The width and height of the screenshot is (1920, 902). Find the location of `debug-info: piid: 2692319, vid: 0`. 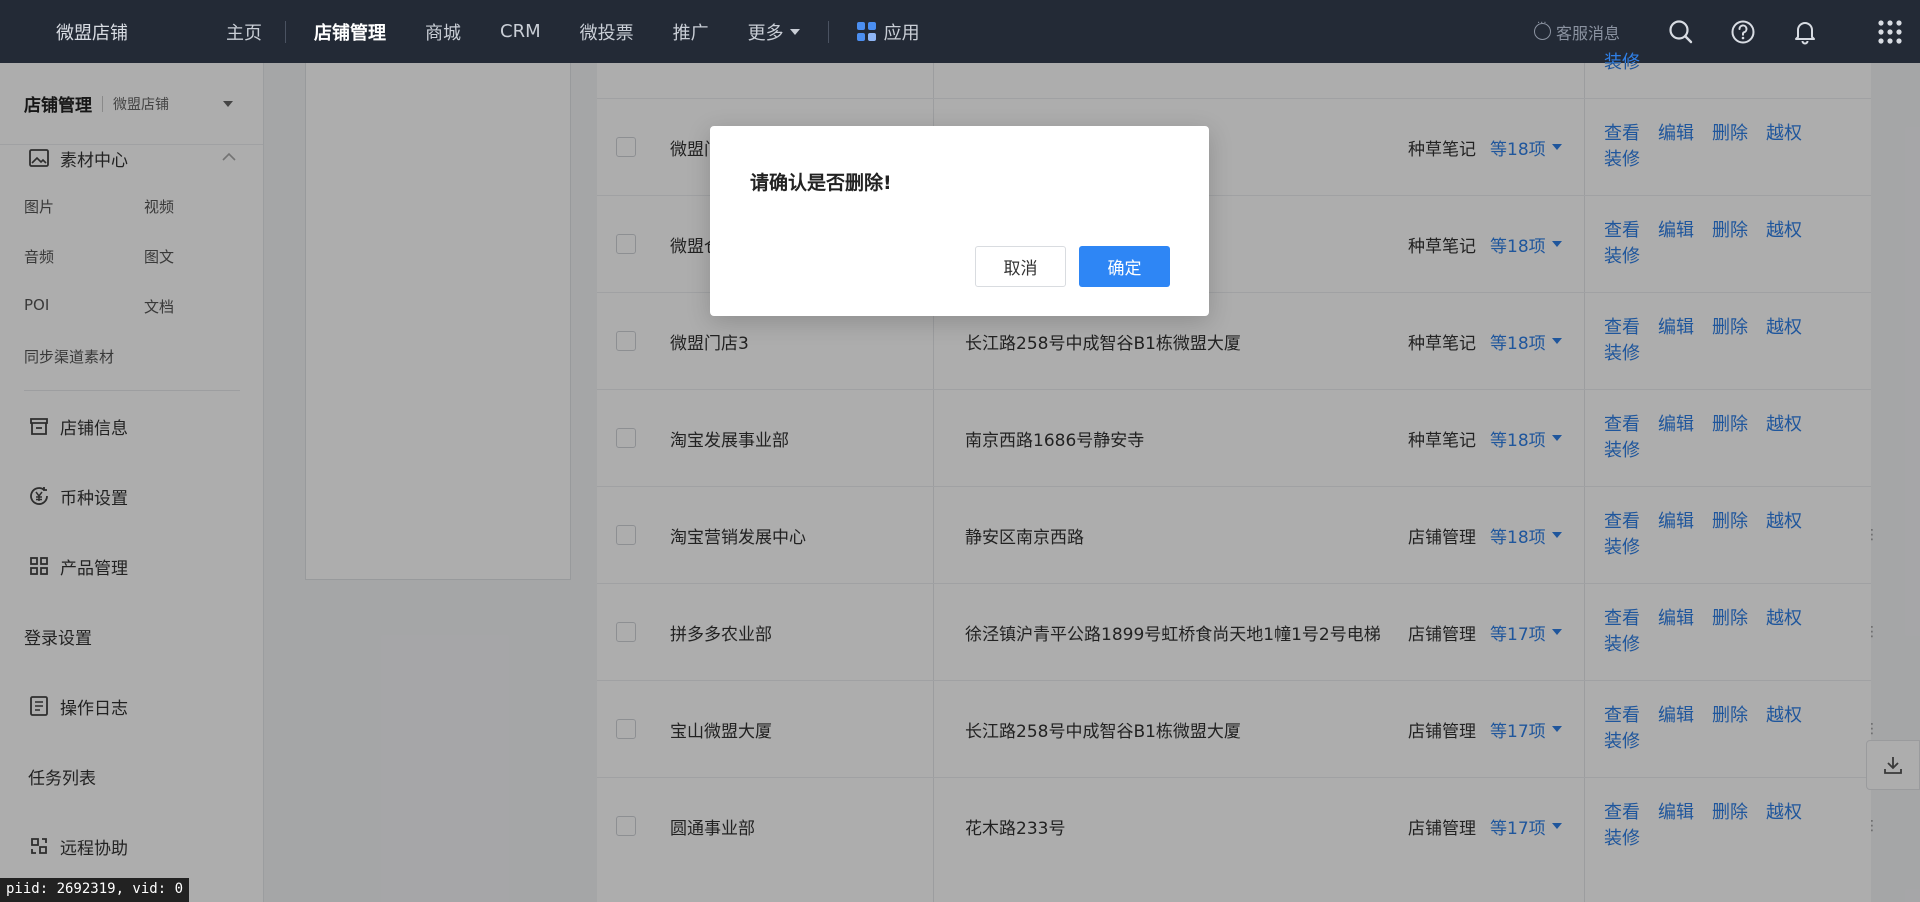

debug-info: piid: 2692319, vid: 0 is located at coordinates (95, 890).